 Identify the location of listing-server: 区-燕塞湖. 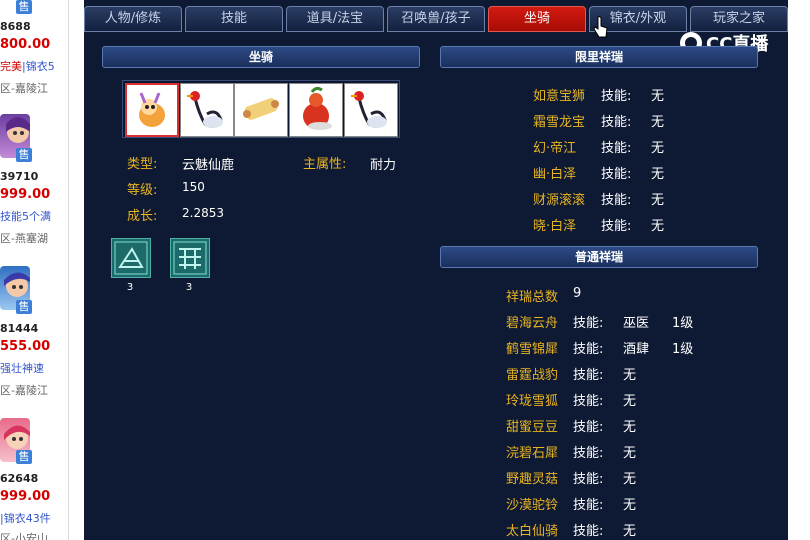
(24, 238).